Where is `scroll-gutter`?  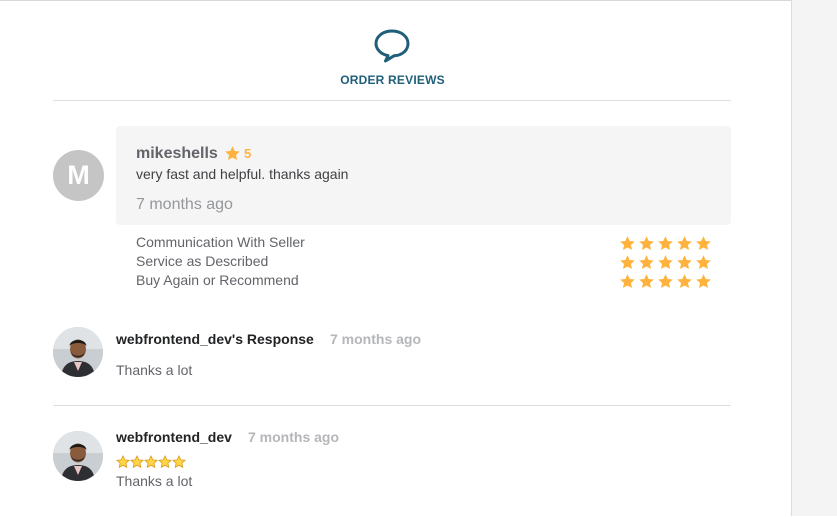 scroll-gutter is located at coordinates (814, 258).